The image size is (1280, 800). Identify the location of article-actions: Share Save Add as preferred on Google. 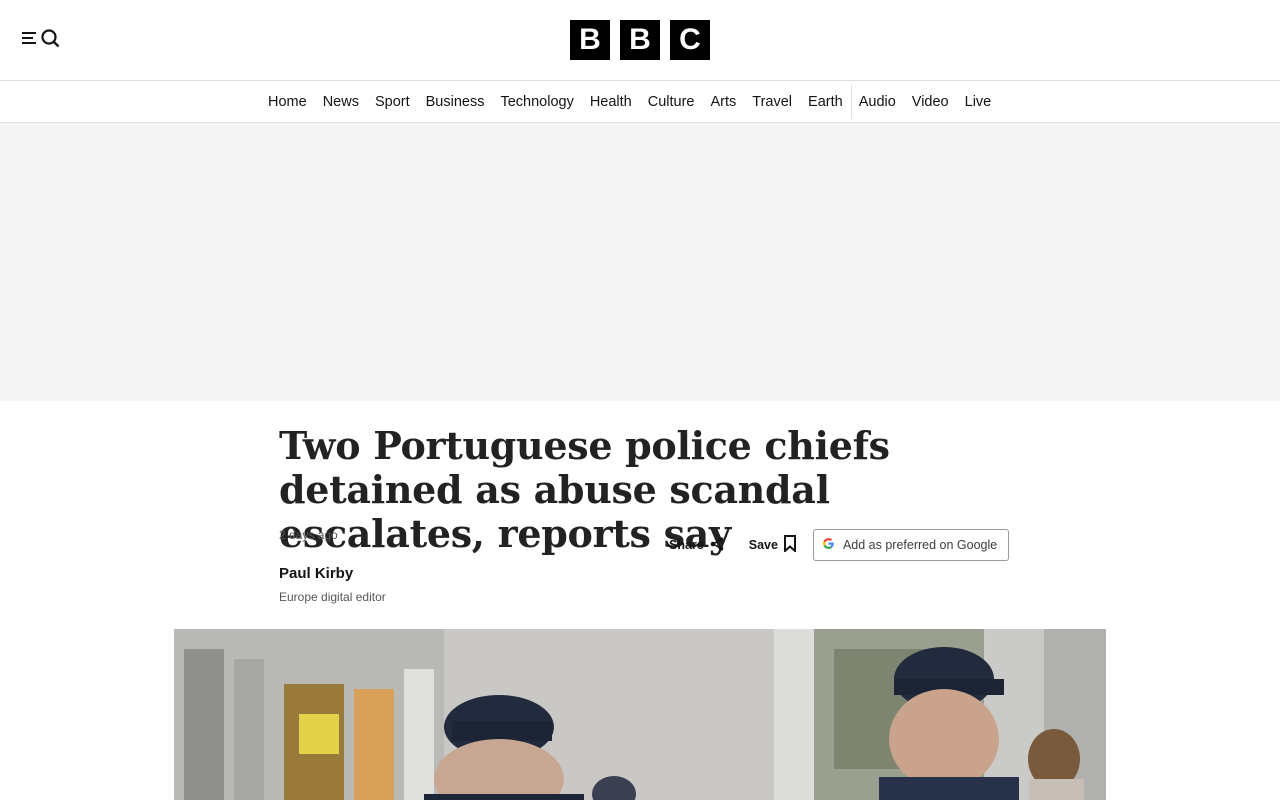
(839, 545).